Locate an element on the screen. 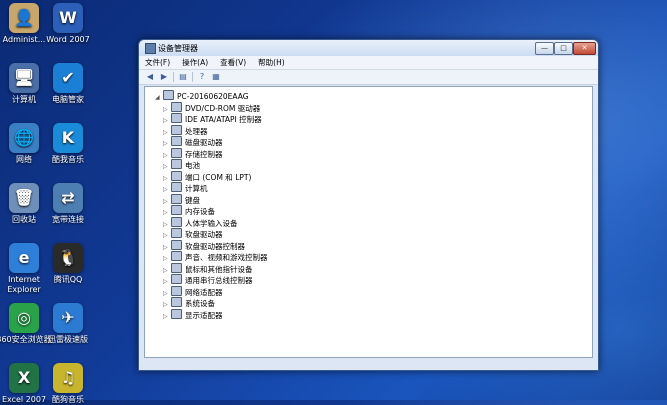 The height and width of the screenshot is (405, 667). device-category-row: ▷ 存储控制器 is located at coordinates (208, 153).